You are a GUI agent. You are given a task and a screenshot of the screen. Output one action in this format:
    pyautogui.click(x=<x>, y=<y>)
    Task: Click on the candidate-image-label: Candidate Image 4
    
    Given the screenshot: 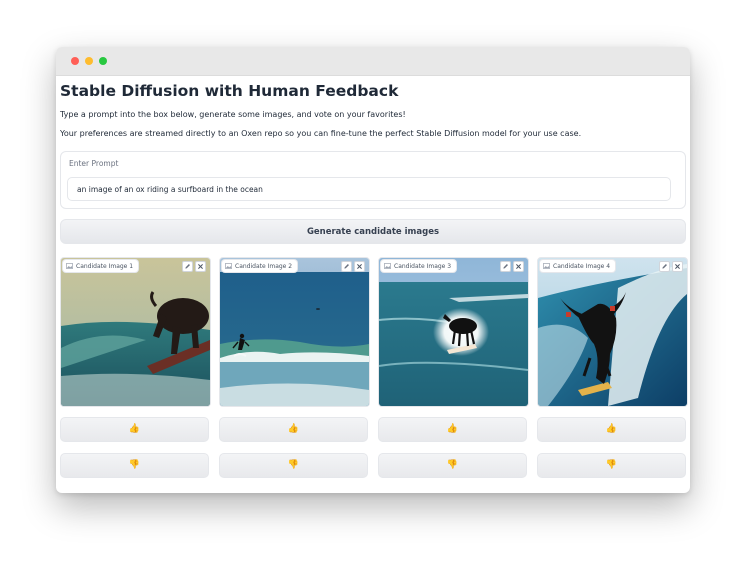 What is the action you would take?
    pyautogui.click(x=578, y=266)
    